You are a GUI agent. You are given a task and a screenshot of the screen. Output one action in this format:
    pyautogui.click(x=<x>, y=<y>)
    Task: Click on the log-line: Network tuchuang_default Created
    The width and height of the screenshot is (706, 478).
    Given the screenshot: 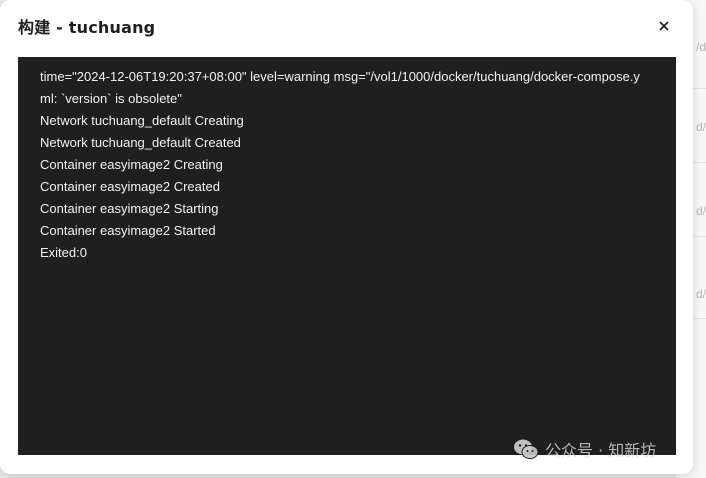 What is the action you would take?
    pyautogui.click(x=140, y=142)
    